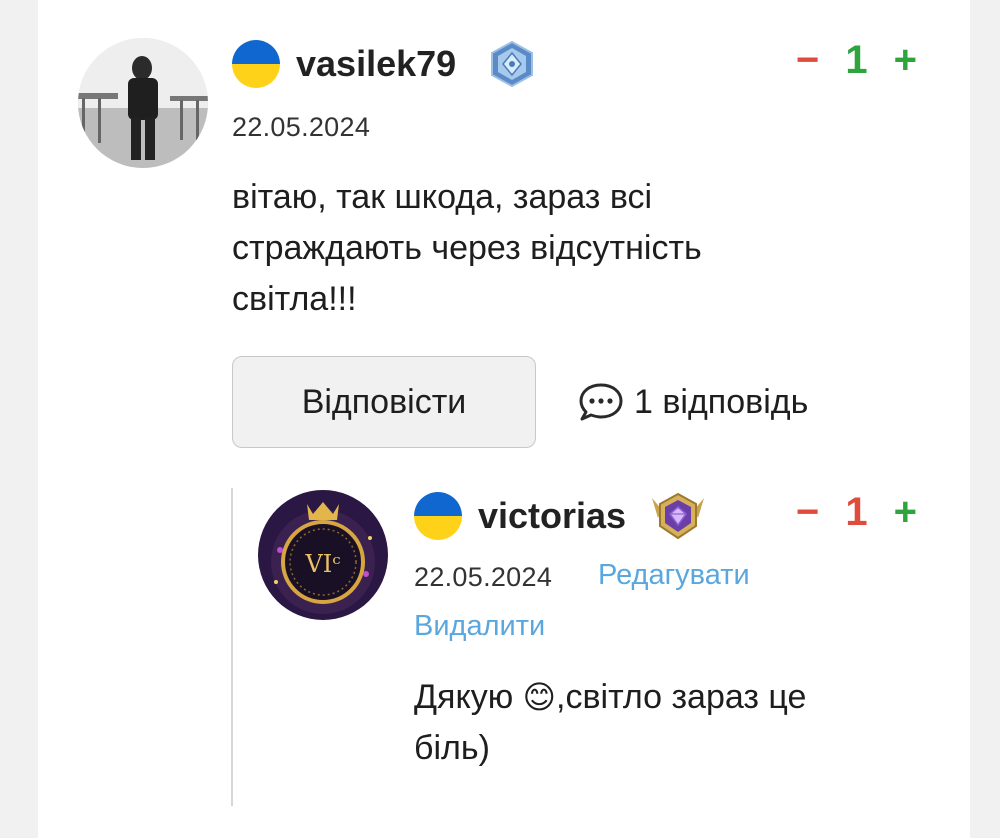  I want to click on avatar-text: VIᶜ, so click(322, 564).